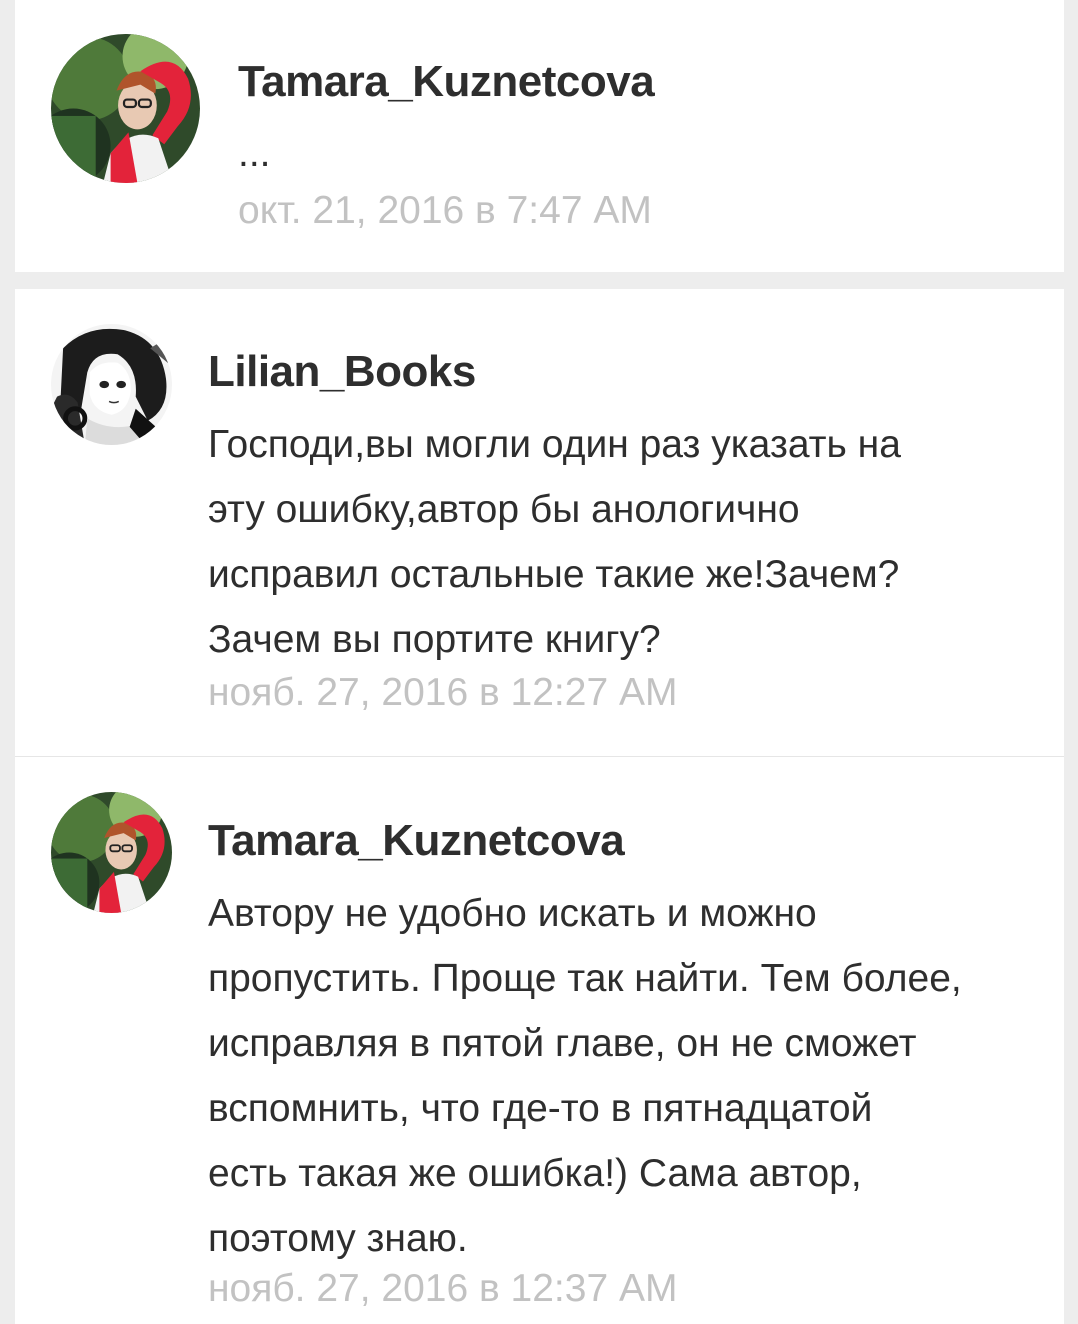 This screenshot has height=1324, width=1078. Describe the element at coordinates (554, 444) in the screenshot. I see `comment-text-line: Господи,вы могли один раз указать на` at that location.